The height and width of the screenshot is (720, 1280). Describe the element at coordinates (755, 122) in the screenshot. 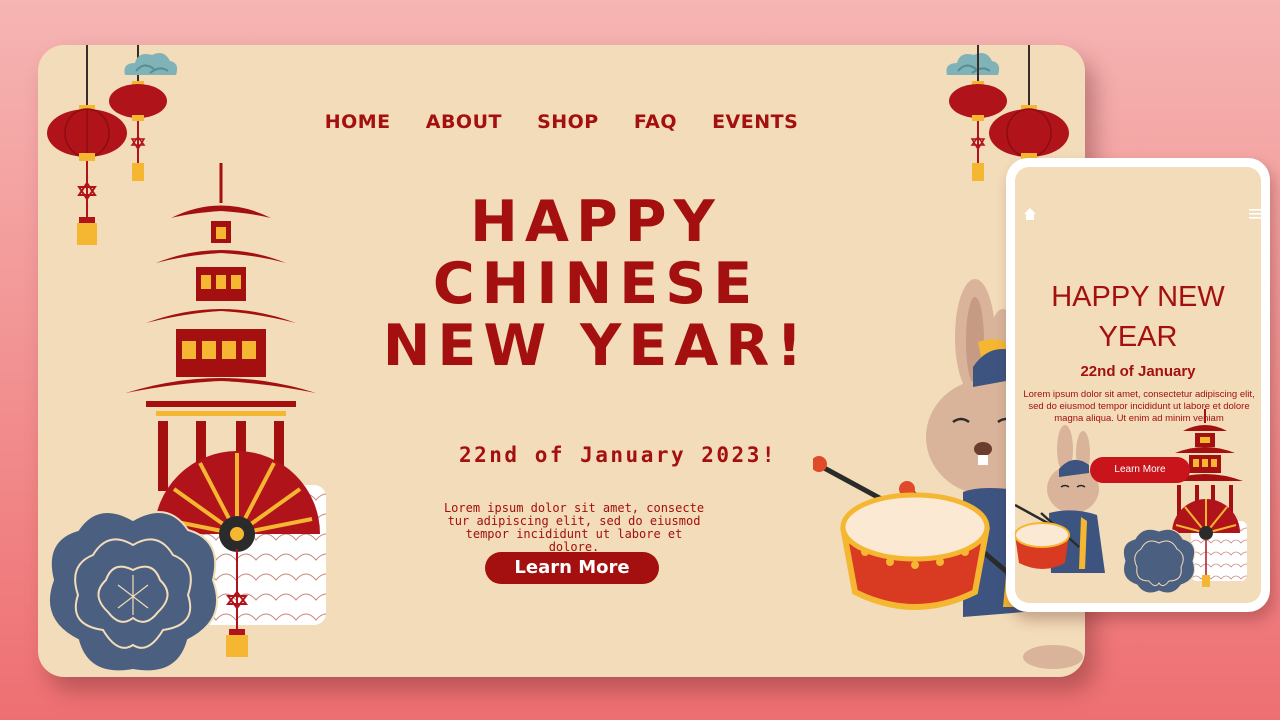

I see `nav-events-link: EVENTS` at that location.